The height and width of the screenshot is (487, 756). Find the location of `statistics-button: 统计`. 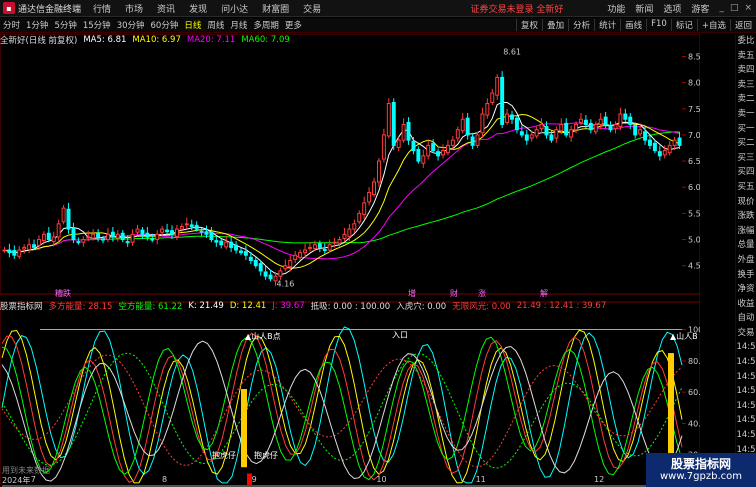

statistics-button: 统计 is located at coordinates (607, 25).